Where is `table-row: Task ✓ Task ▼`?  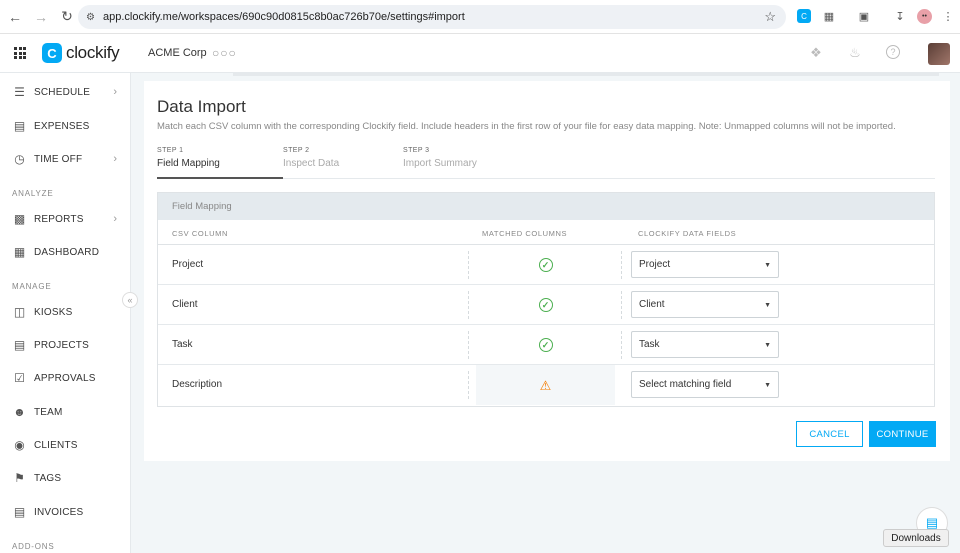 table-row: Task ✓ Task ▼ is located at coordinates (546, 345).